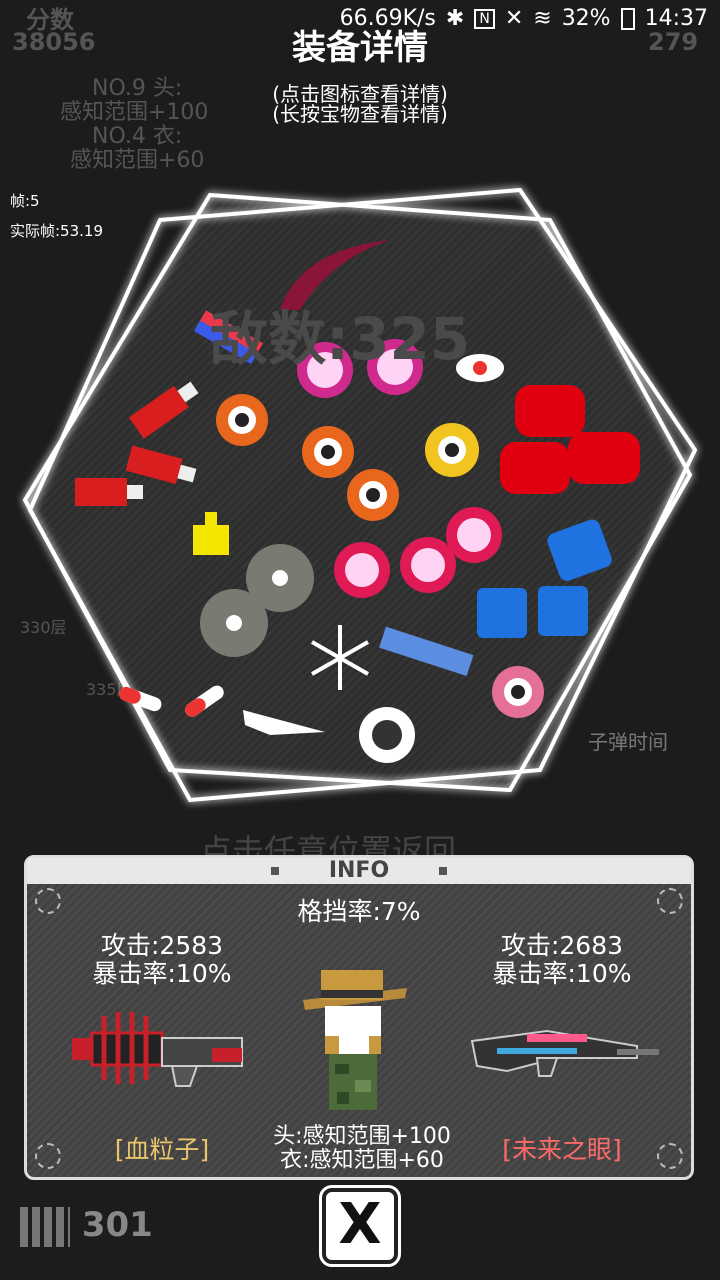 The image size is (720, 1280). What do you see at coordinates (562, 973) in the screenshot?
I see `right-weapon-crit: 暴击率:10%` at bounding box center [562, 973].